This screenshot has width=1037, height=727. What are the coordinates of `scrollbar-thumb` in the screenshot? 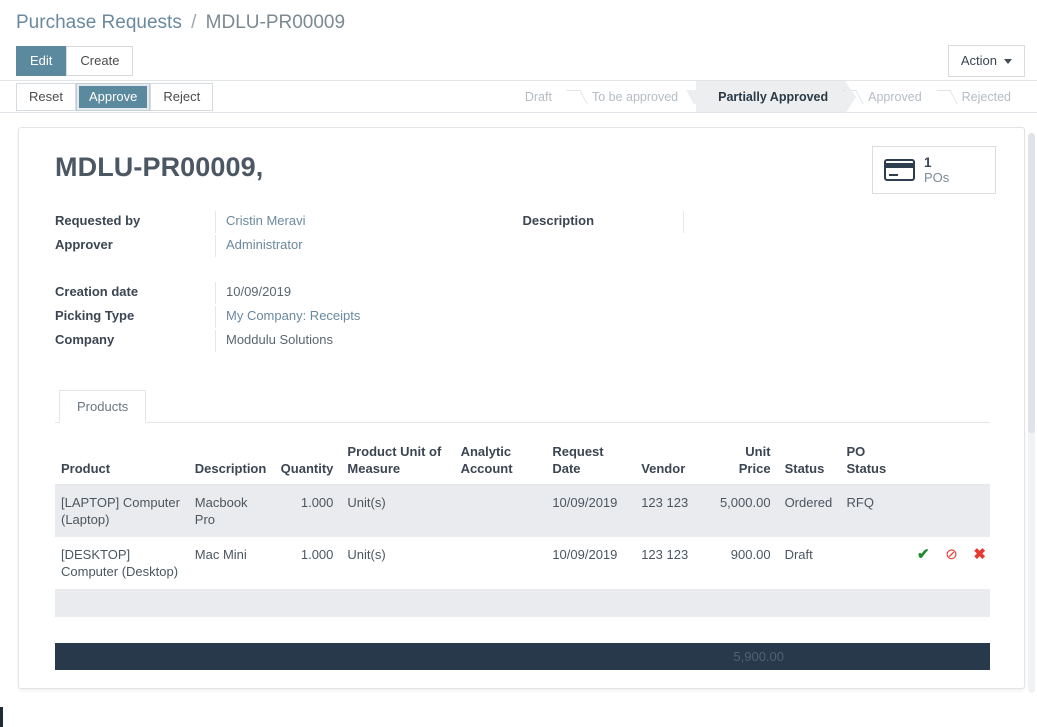 It's located at (1031, 283).